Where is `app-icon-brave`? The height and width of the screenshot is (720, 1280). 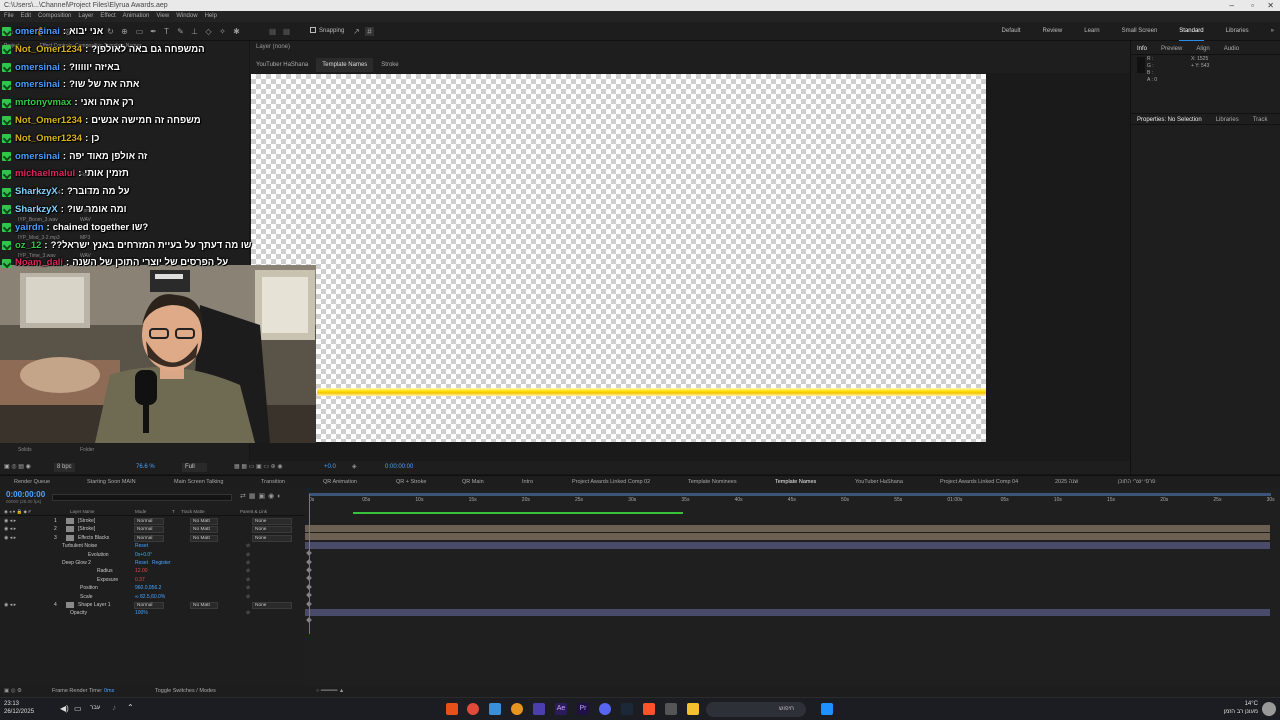 app-icon-brave is located at coordinates (649, 709).